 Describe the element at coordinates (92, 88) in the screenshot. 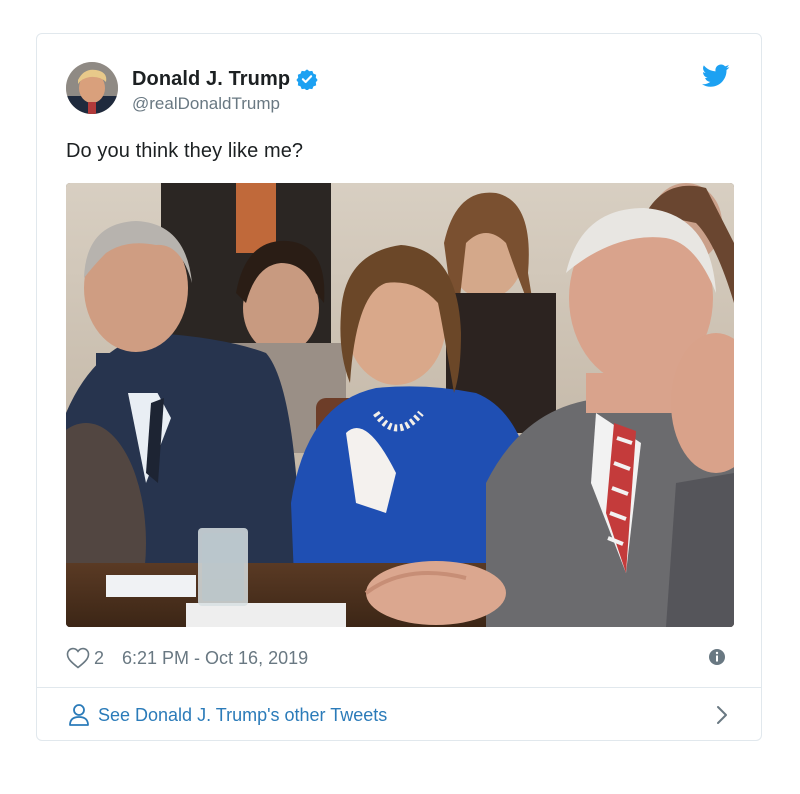

I see `avatar` at that location.